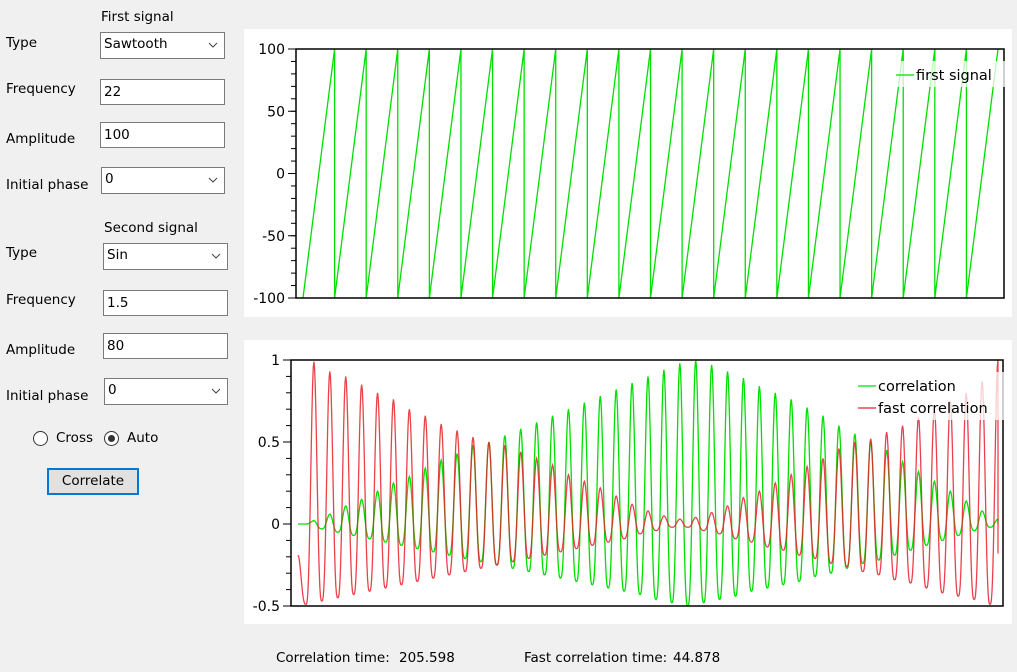  What do you see at coordinates (41, 139) in the screenshot?
I see `first-amplitude-label: Amplitude` at bounding box center [41, 139].